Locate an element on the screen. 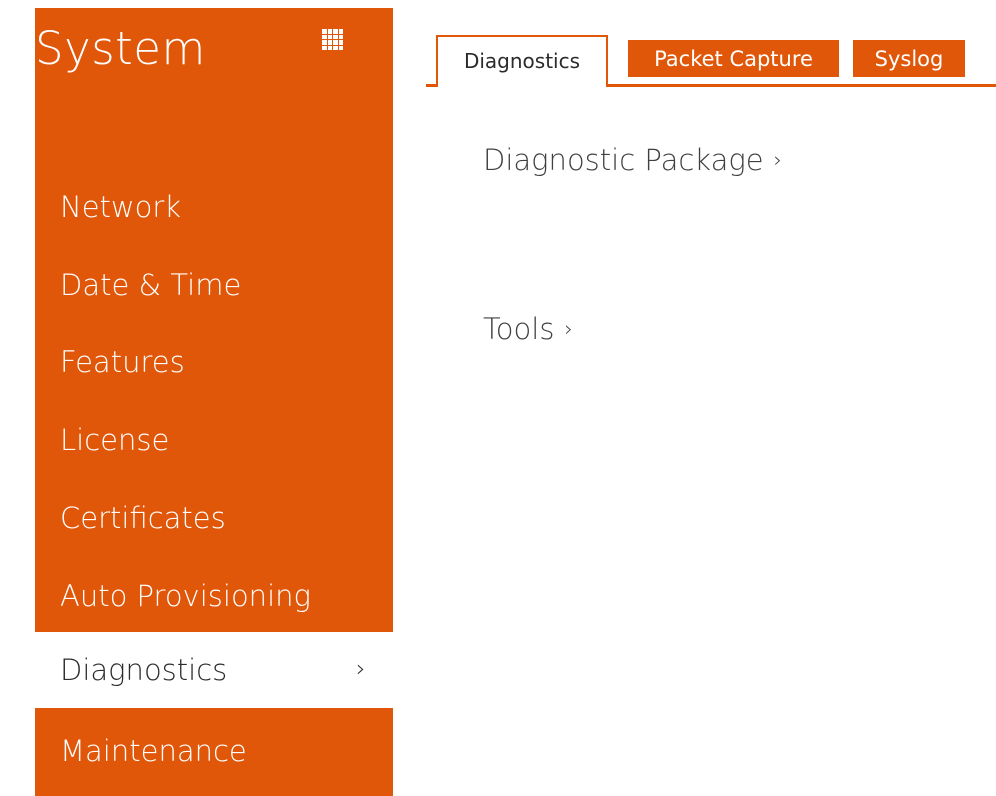 This screenshot has width=996, height=796. tab-label: Diagnostics is located at coordinates (522, 61).